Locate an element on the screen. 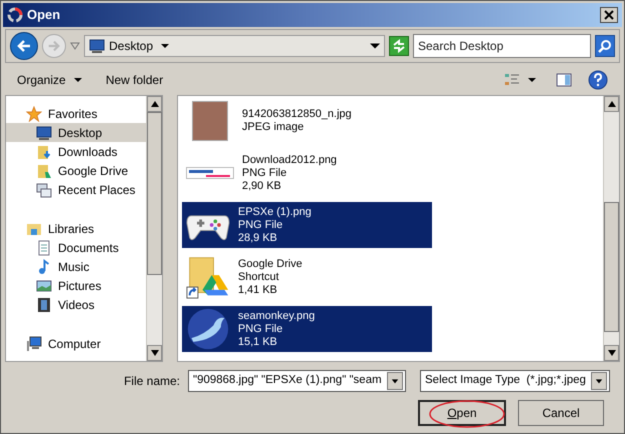 The image size is (625, 434). file-name: EPSXe (1).png is located at coordinates (275, 212).